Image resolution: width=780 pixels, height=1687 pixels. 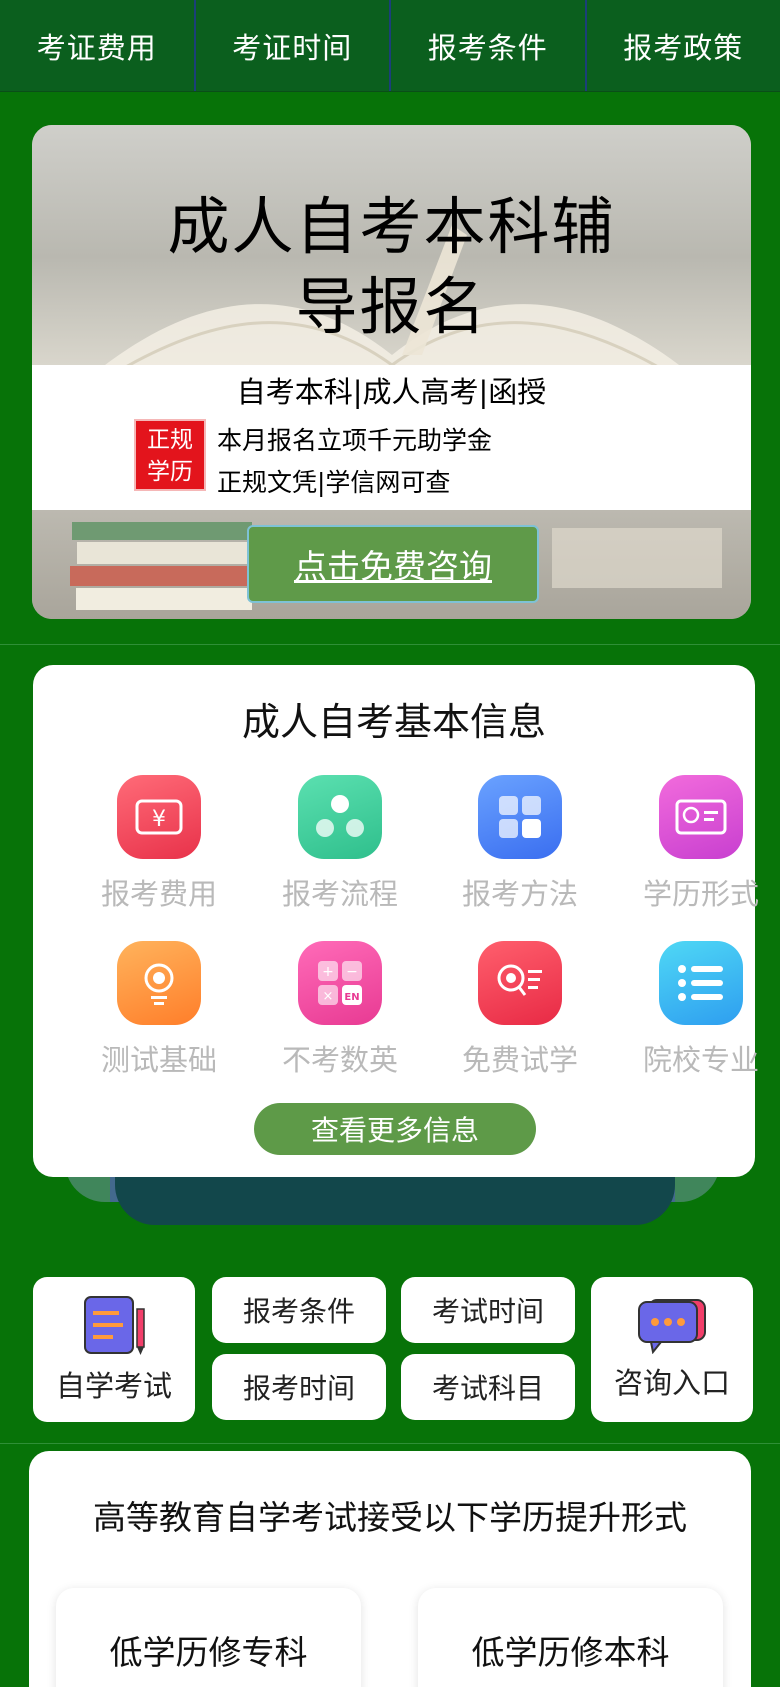 I want to click on info-item-degree: 学历形式, so click(x=698, y=844).